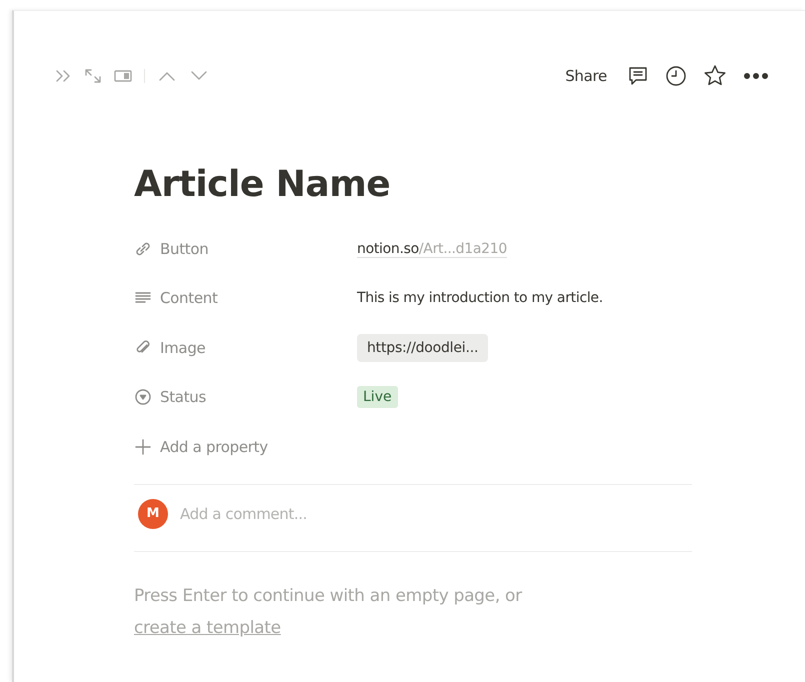 This screenshot has width=805, height=682. What do you see at coordinates (263, 184) in the screenshot?
I see `page-title: Article Name` at bounding box center [263, 184].